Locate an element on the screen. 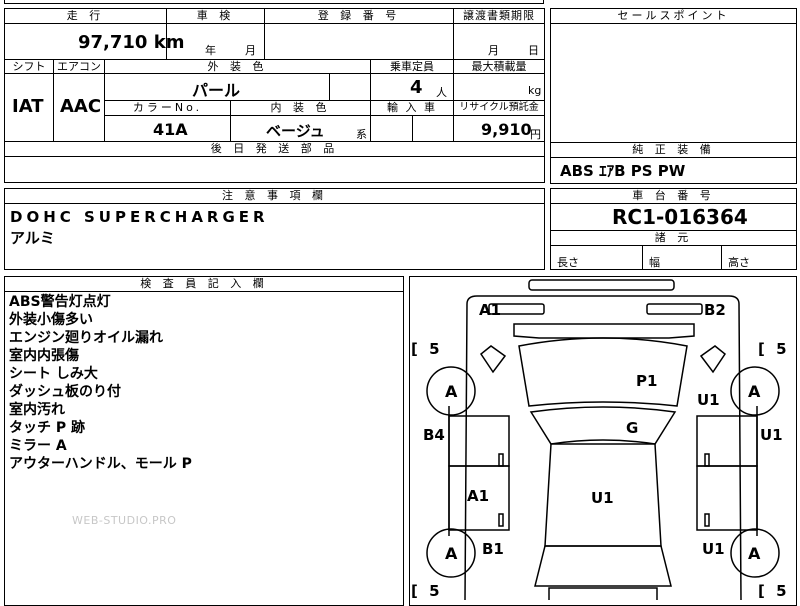 The width and height of the screenshot is (800, 606). damage-mark: B4 is located at coordinates (434, 435).